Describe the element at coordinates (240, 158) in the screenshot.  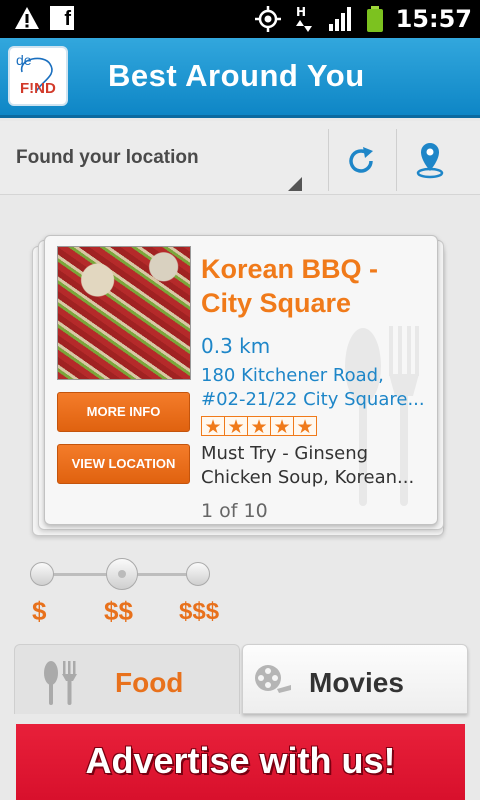
I see `location-bar: Found your location` at that location.